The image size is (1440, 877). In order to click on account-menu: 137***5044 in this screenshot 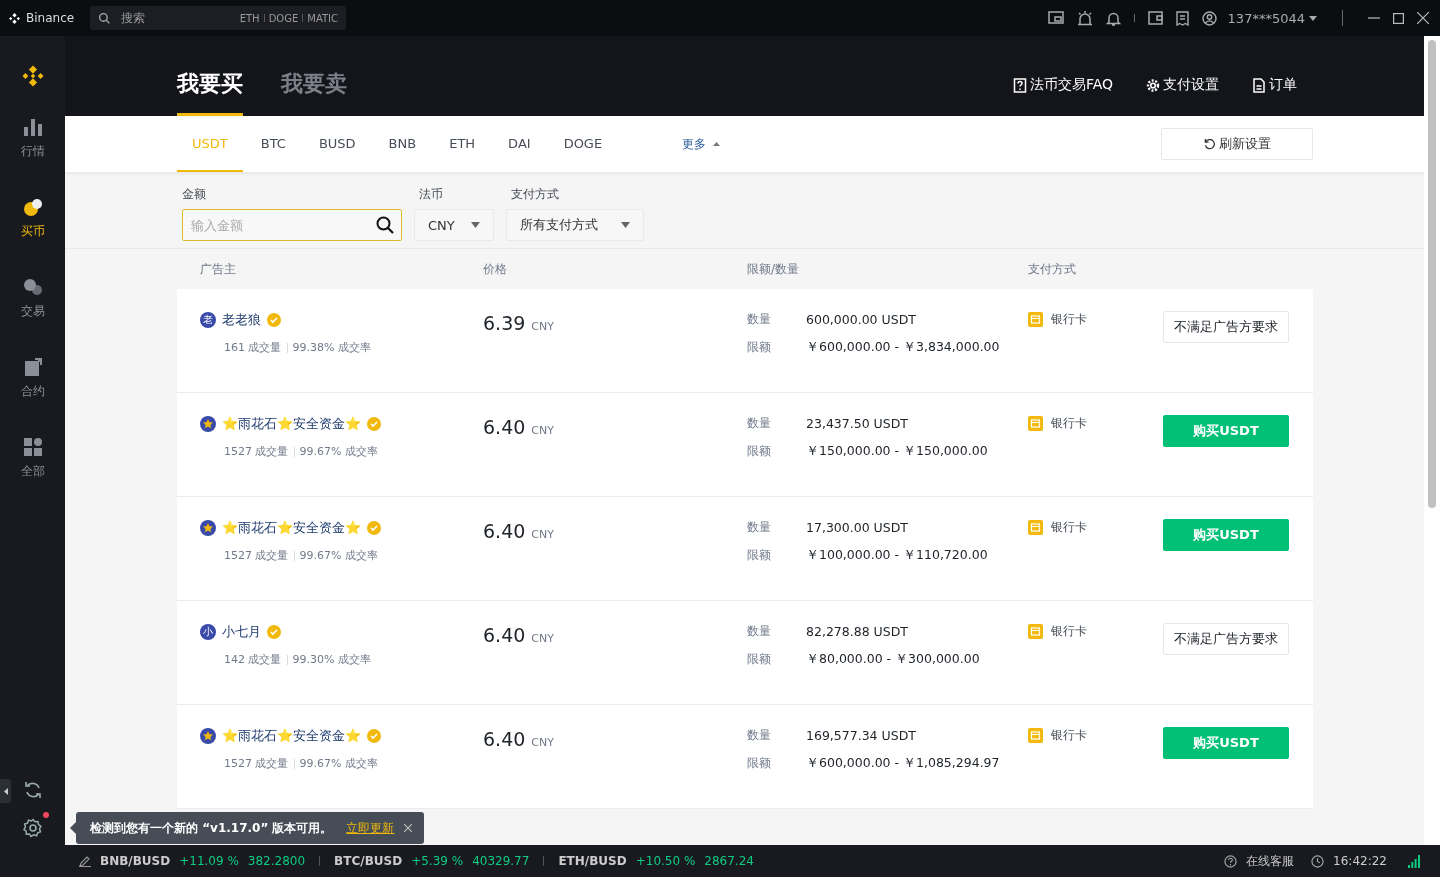, I will do `click(1272, 18)`.